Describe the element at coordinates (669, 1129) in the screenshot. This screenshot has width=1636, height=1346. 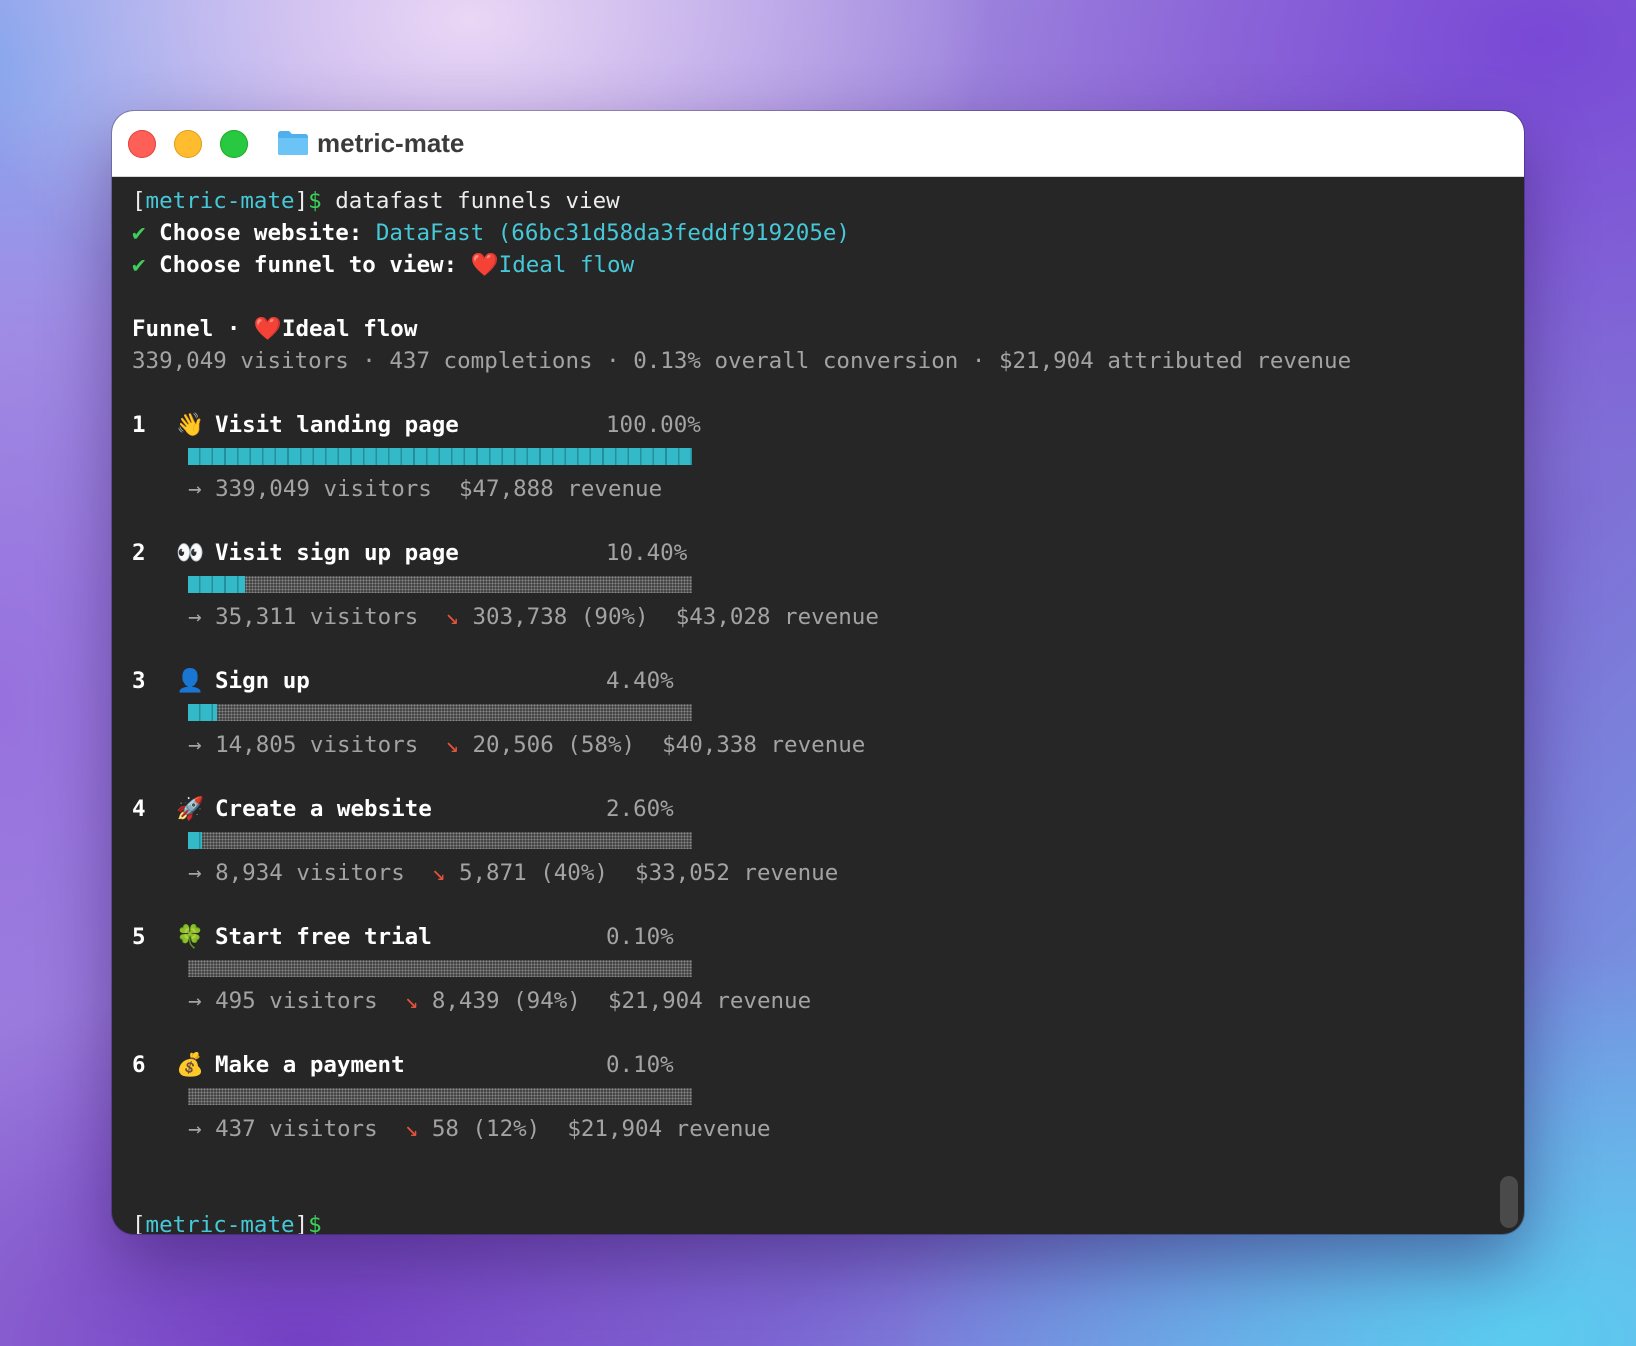
I see `step-revenue: $21,904 revenue` at that location.